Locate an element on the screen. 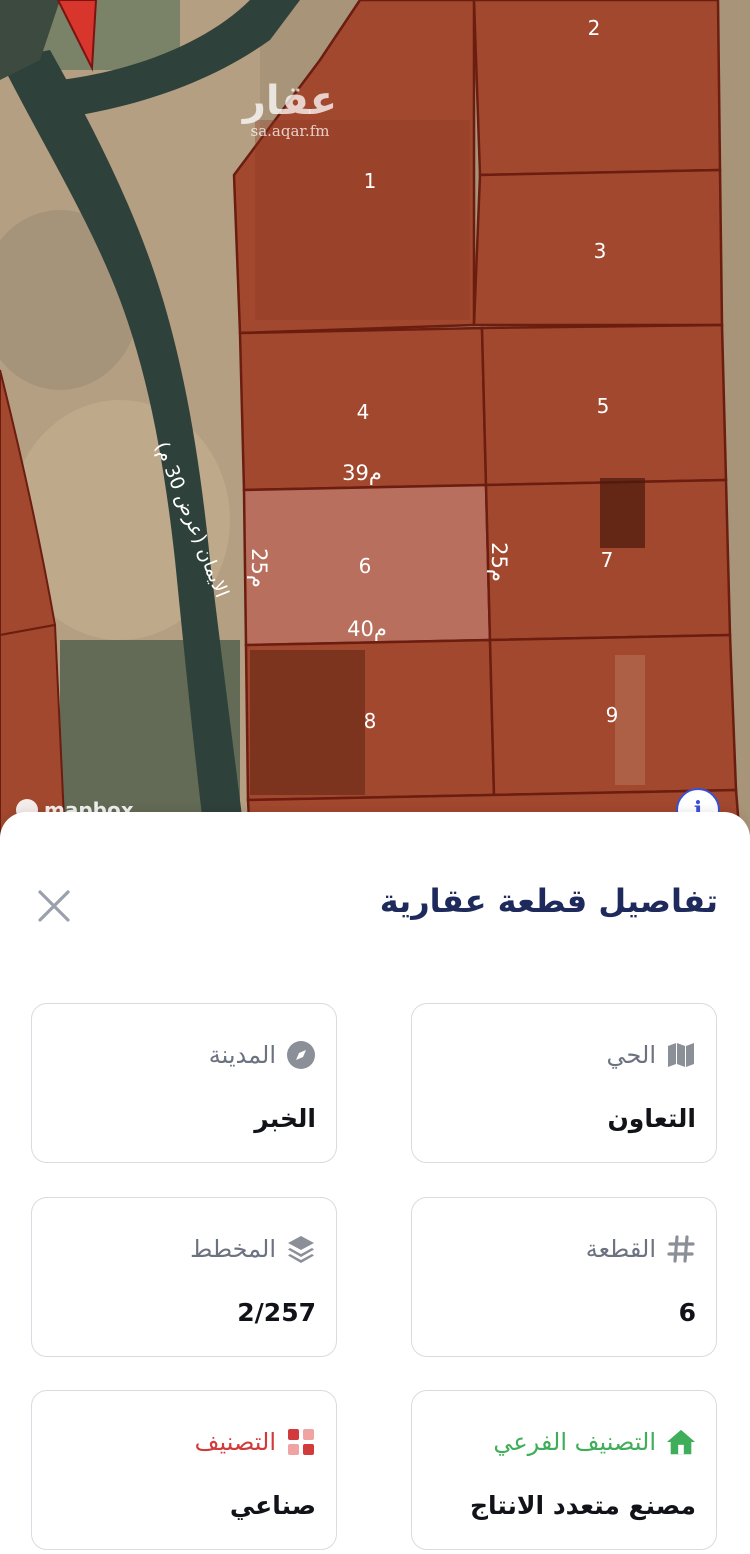 The height and width of the screenshot is (1554, 750). layers-icon is located at coordinates (301, 1249).